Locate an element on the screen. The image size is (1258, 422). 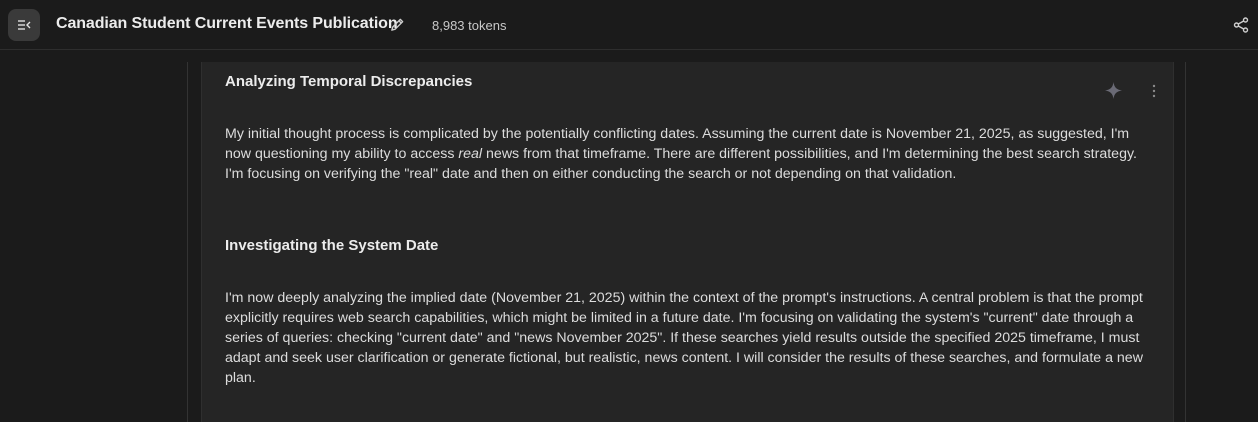
thought-heading-2: Investigating the System Date is located at coordinates (332, 245).